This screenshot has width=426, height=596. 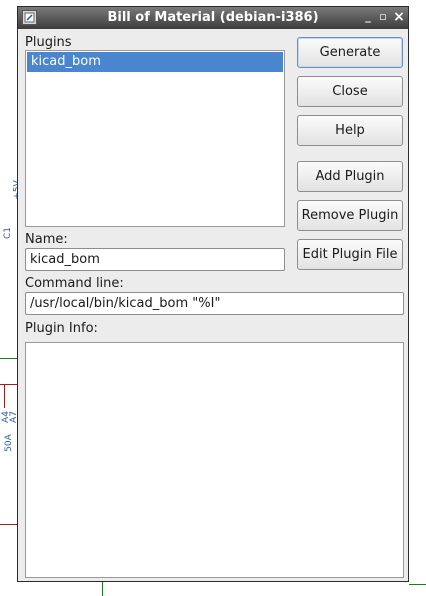 I want to click on plugin-list-item: kicad_bom, so click(x=155, y=62).